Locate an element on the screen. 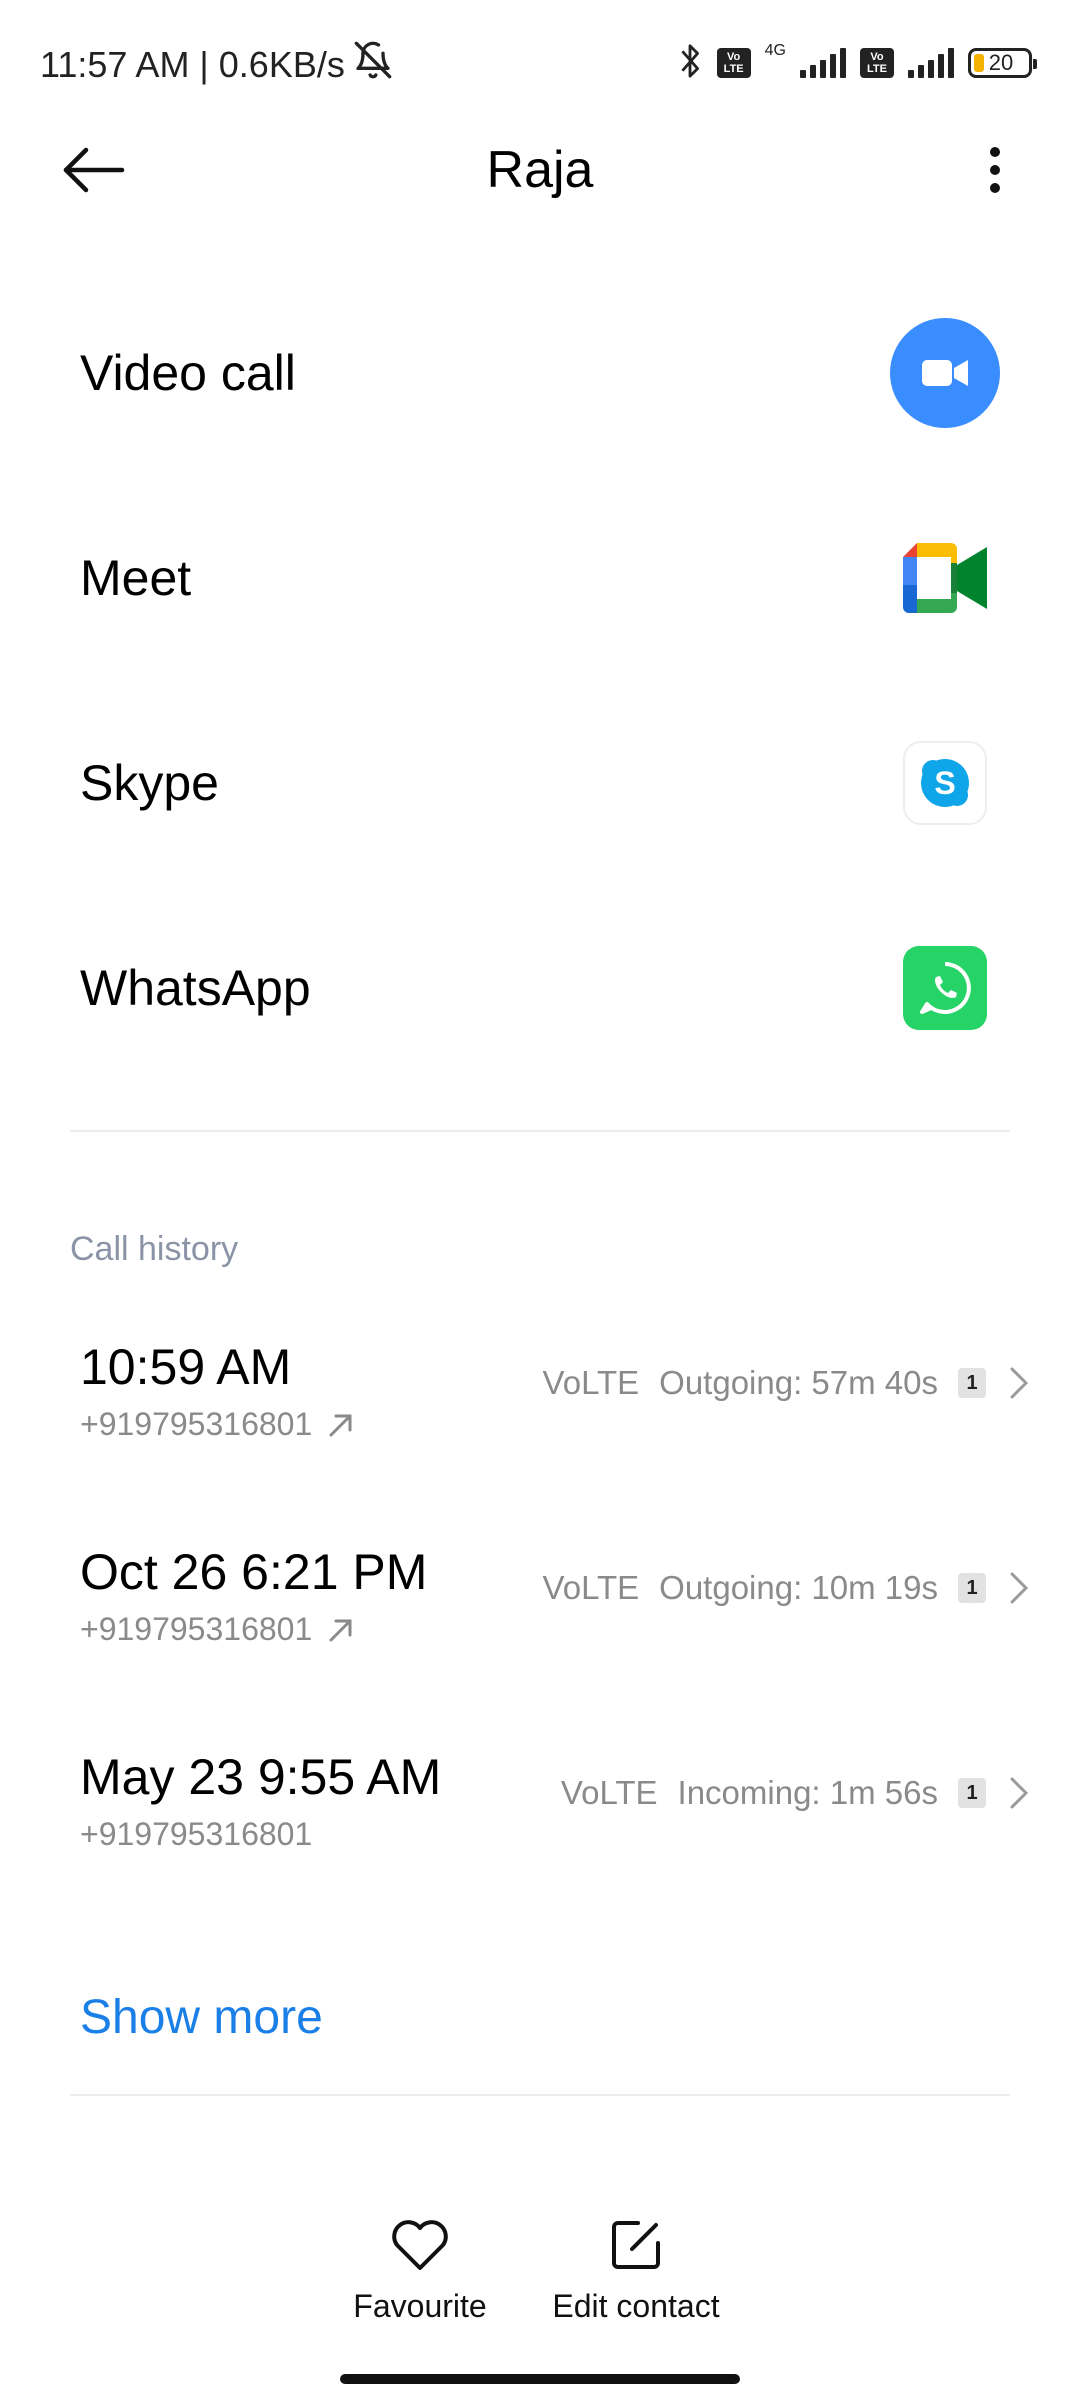 The height and width of the screenshot is (2400, 1080). call-history-title: Call history is located at coordinates (154, 1249).